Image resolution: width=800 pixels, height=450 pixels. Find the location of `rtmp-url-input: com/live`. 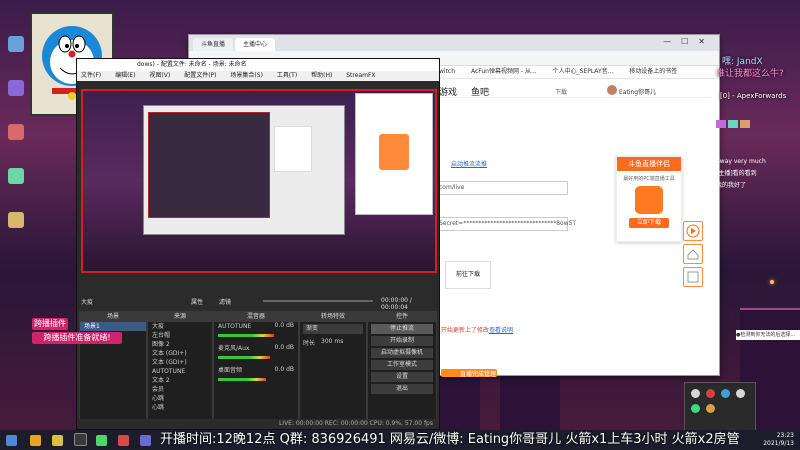

rtmp-url-input: com/live is located at coordinates (501, 188).